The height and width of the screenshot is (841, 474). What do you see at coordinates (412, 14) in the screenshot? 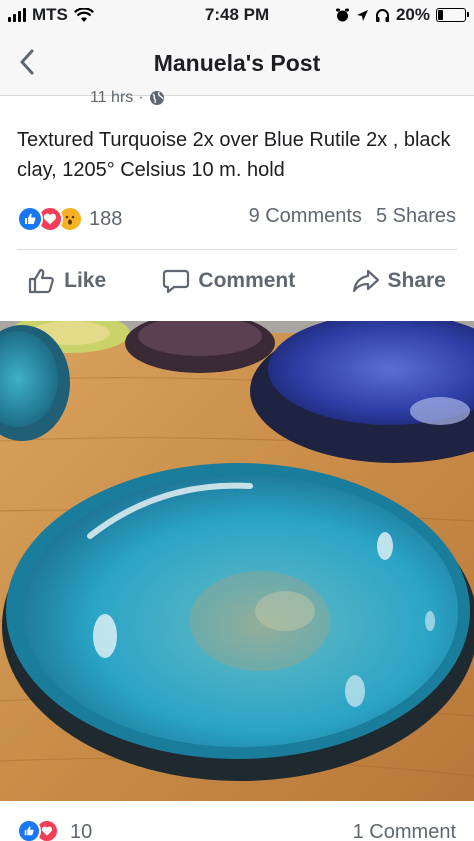
I see `battery-label: 20%` at bounding box center [412, 14].